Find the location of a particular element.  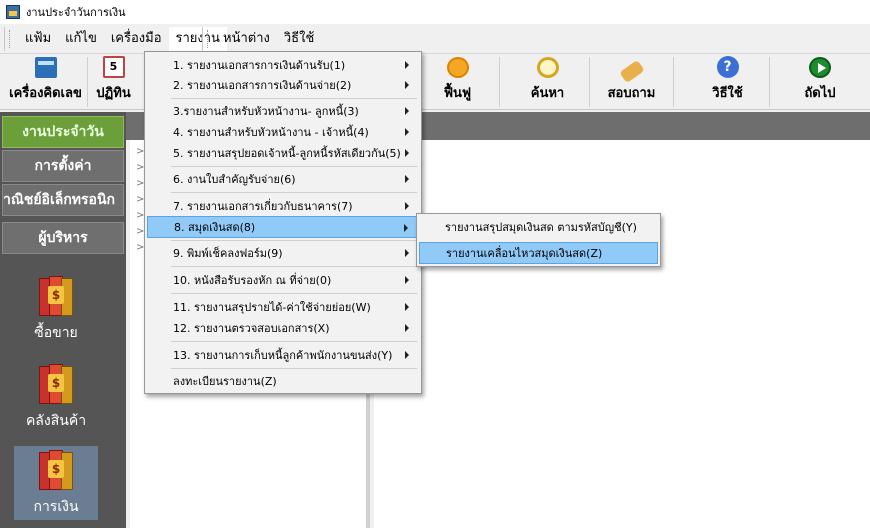

menu-help: วิธีใช้ is located at coordinates (299, 39).